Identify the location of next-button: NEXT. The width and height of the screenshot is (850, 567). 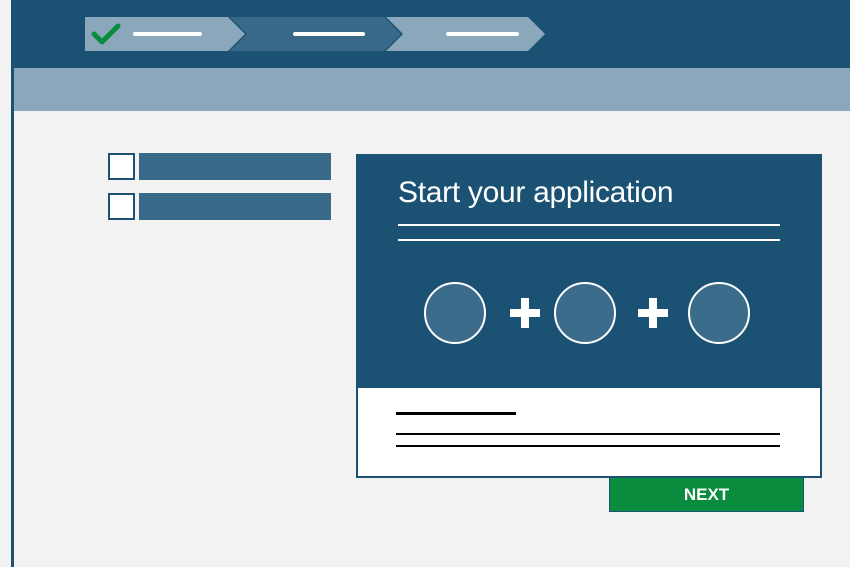
(706, 494).